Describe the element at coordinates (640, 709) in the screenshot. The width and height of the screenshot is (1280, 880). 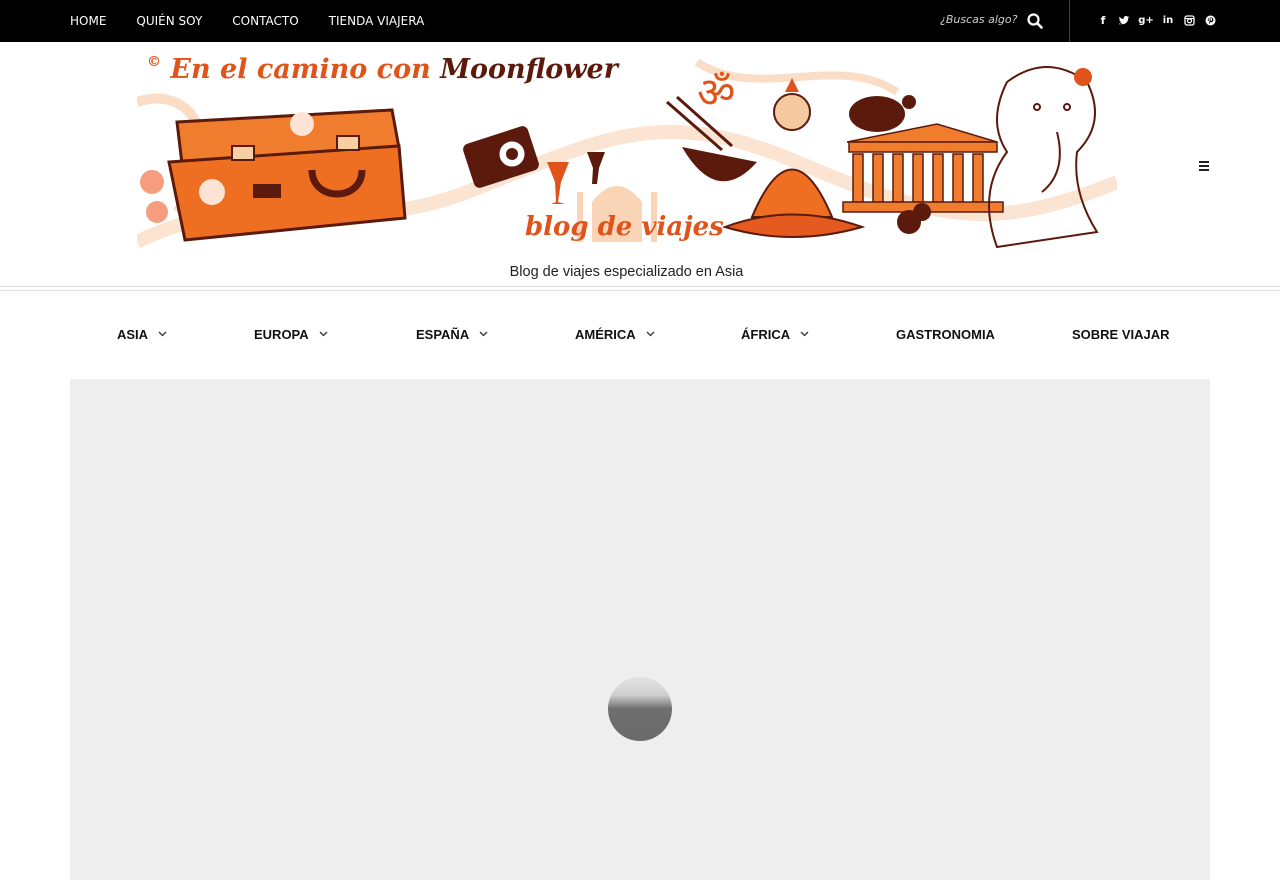
I see `loading-spinner-icon` at that location.